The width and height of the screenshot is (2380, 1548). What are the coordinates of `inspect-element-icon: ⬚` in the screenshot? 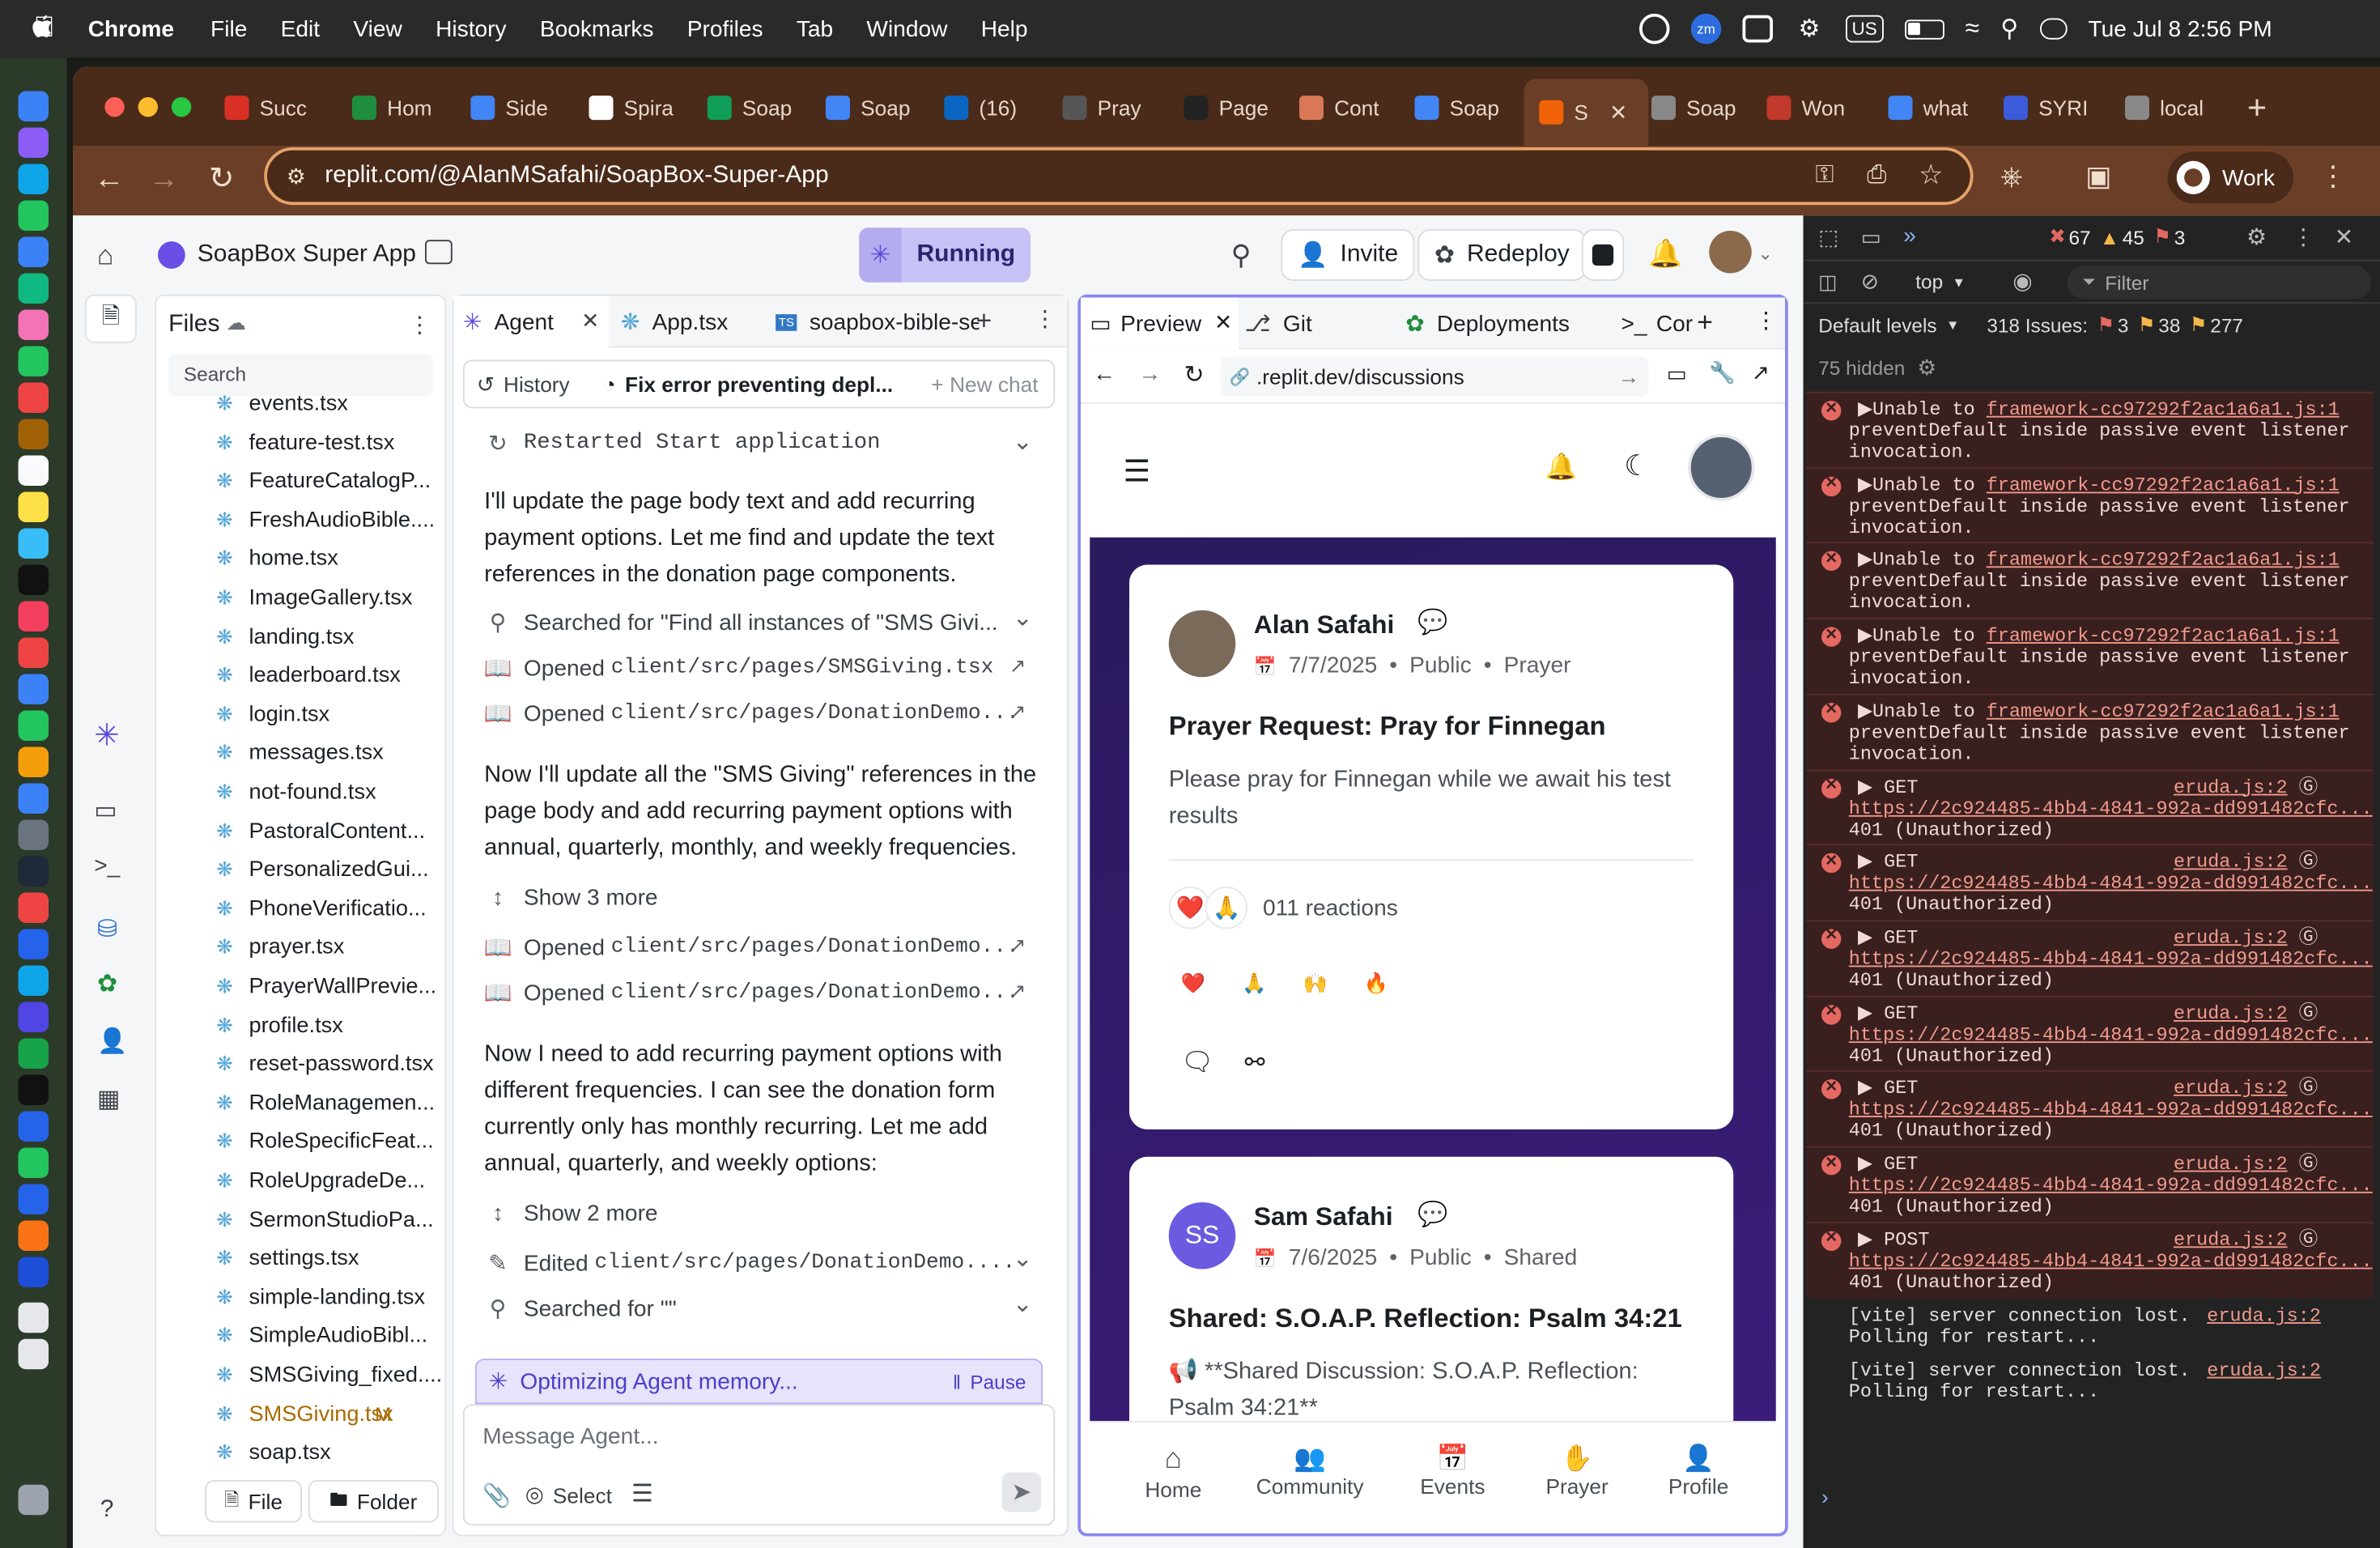 It's located at (1828, 238).